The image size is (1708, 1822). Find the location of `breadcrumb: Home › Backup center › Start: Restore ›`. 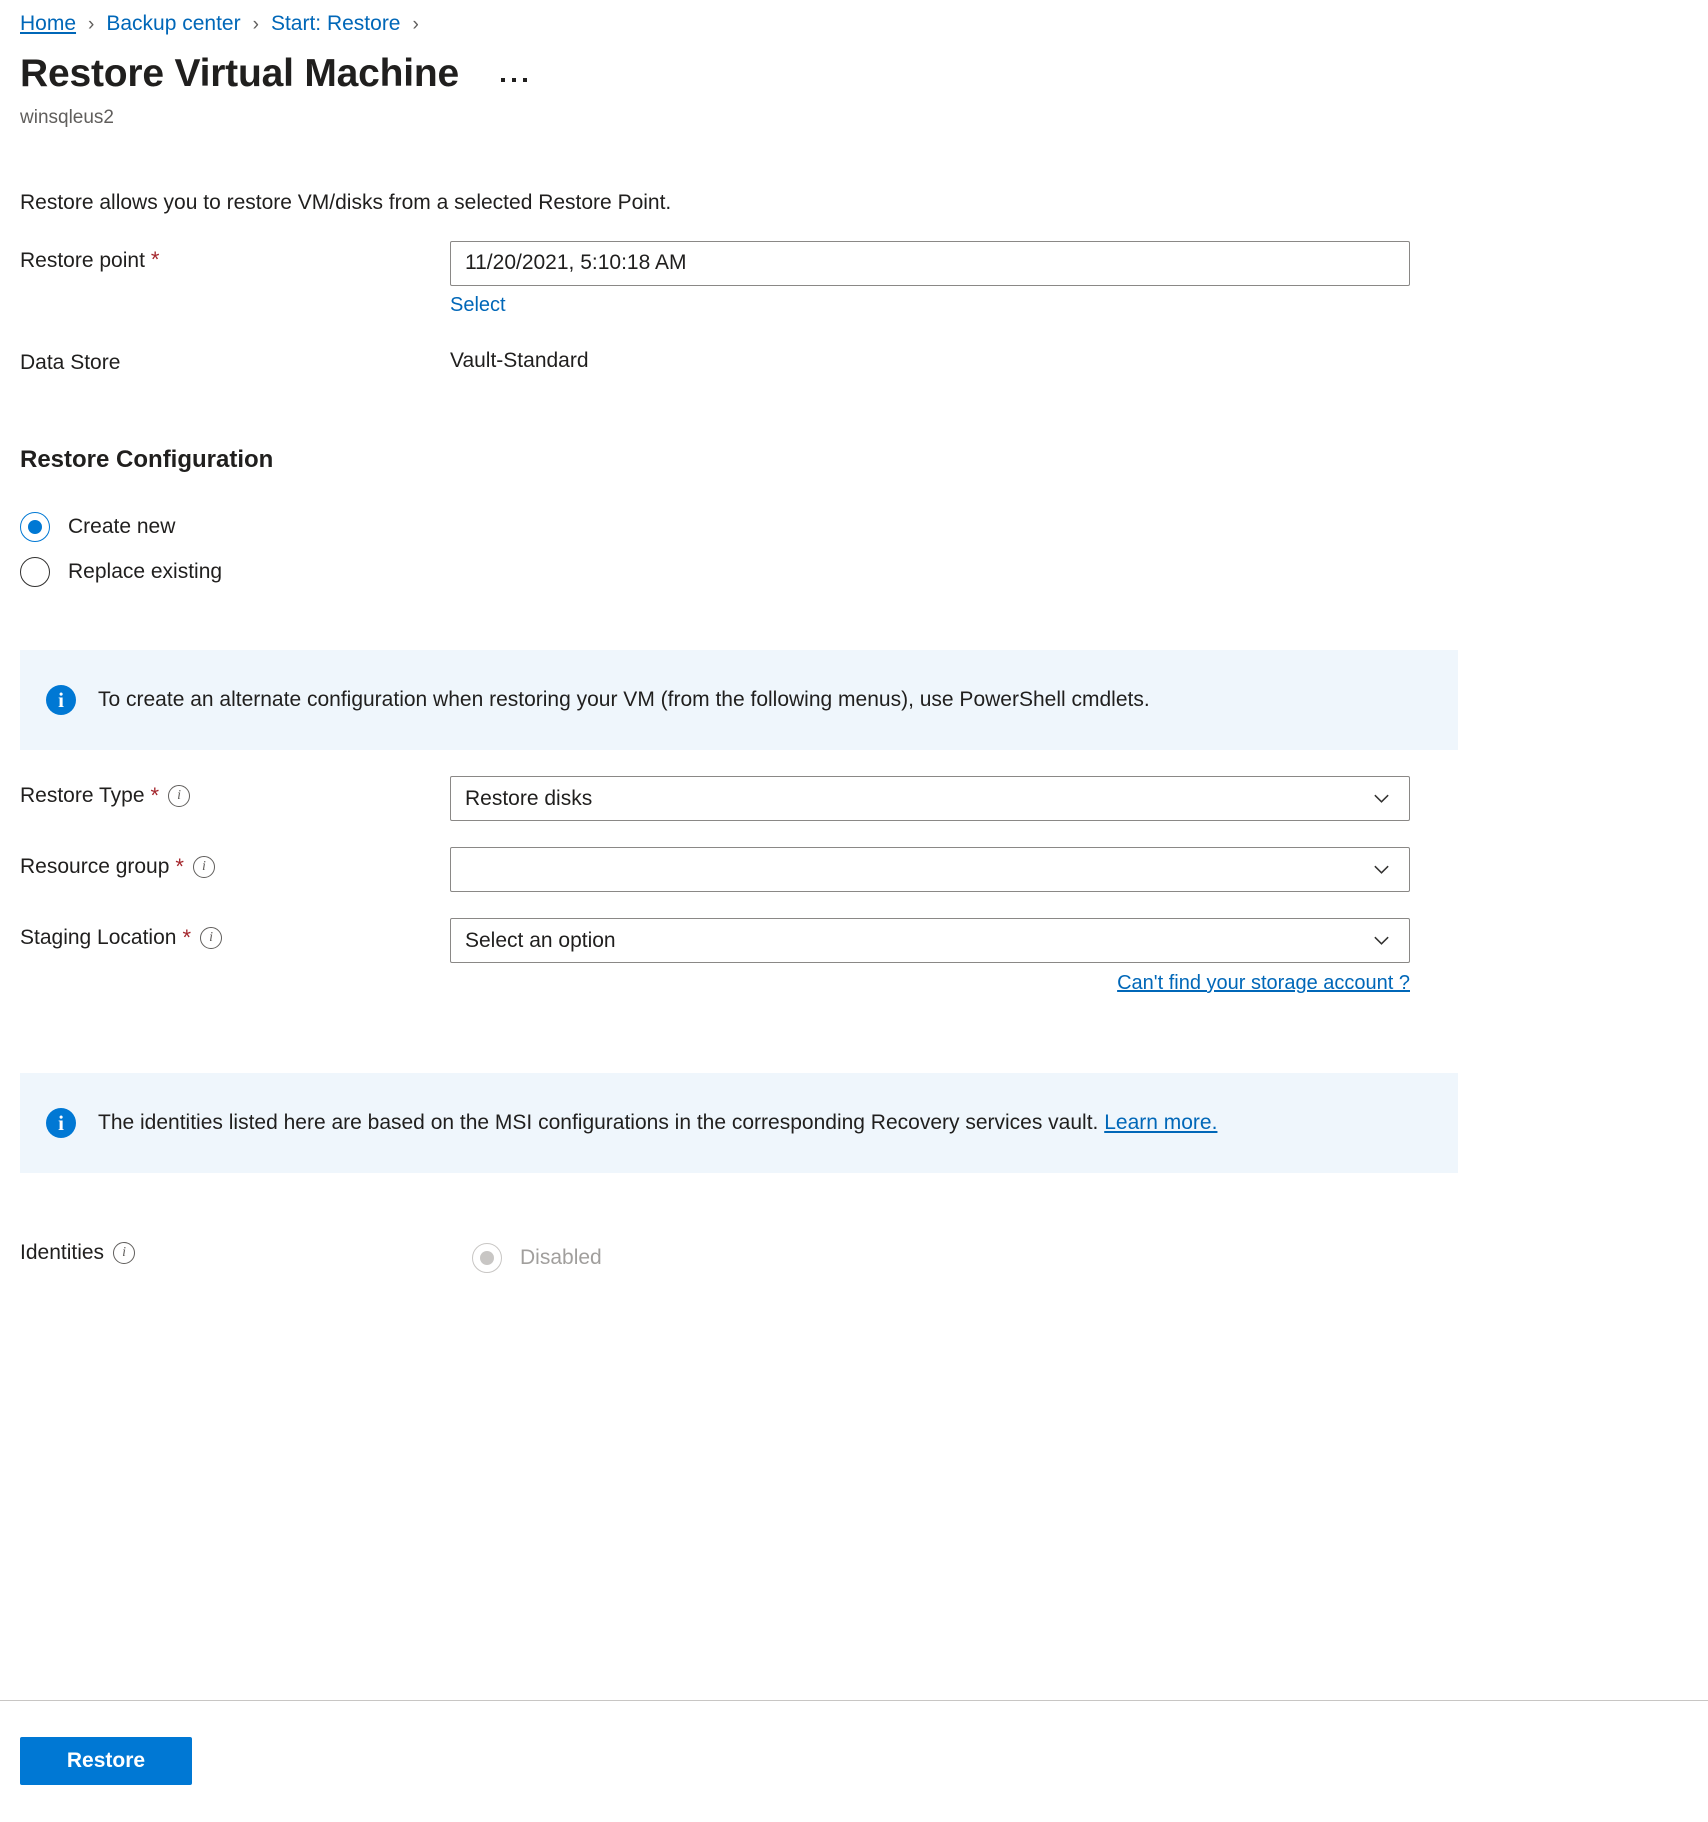

breadcrumb: Home › Backup center › Start: Restore › is located at coordinates (854, 20).